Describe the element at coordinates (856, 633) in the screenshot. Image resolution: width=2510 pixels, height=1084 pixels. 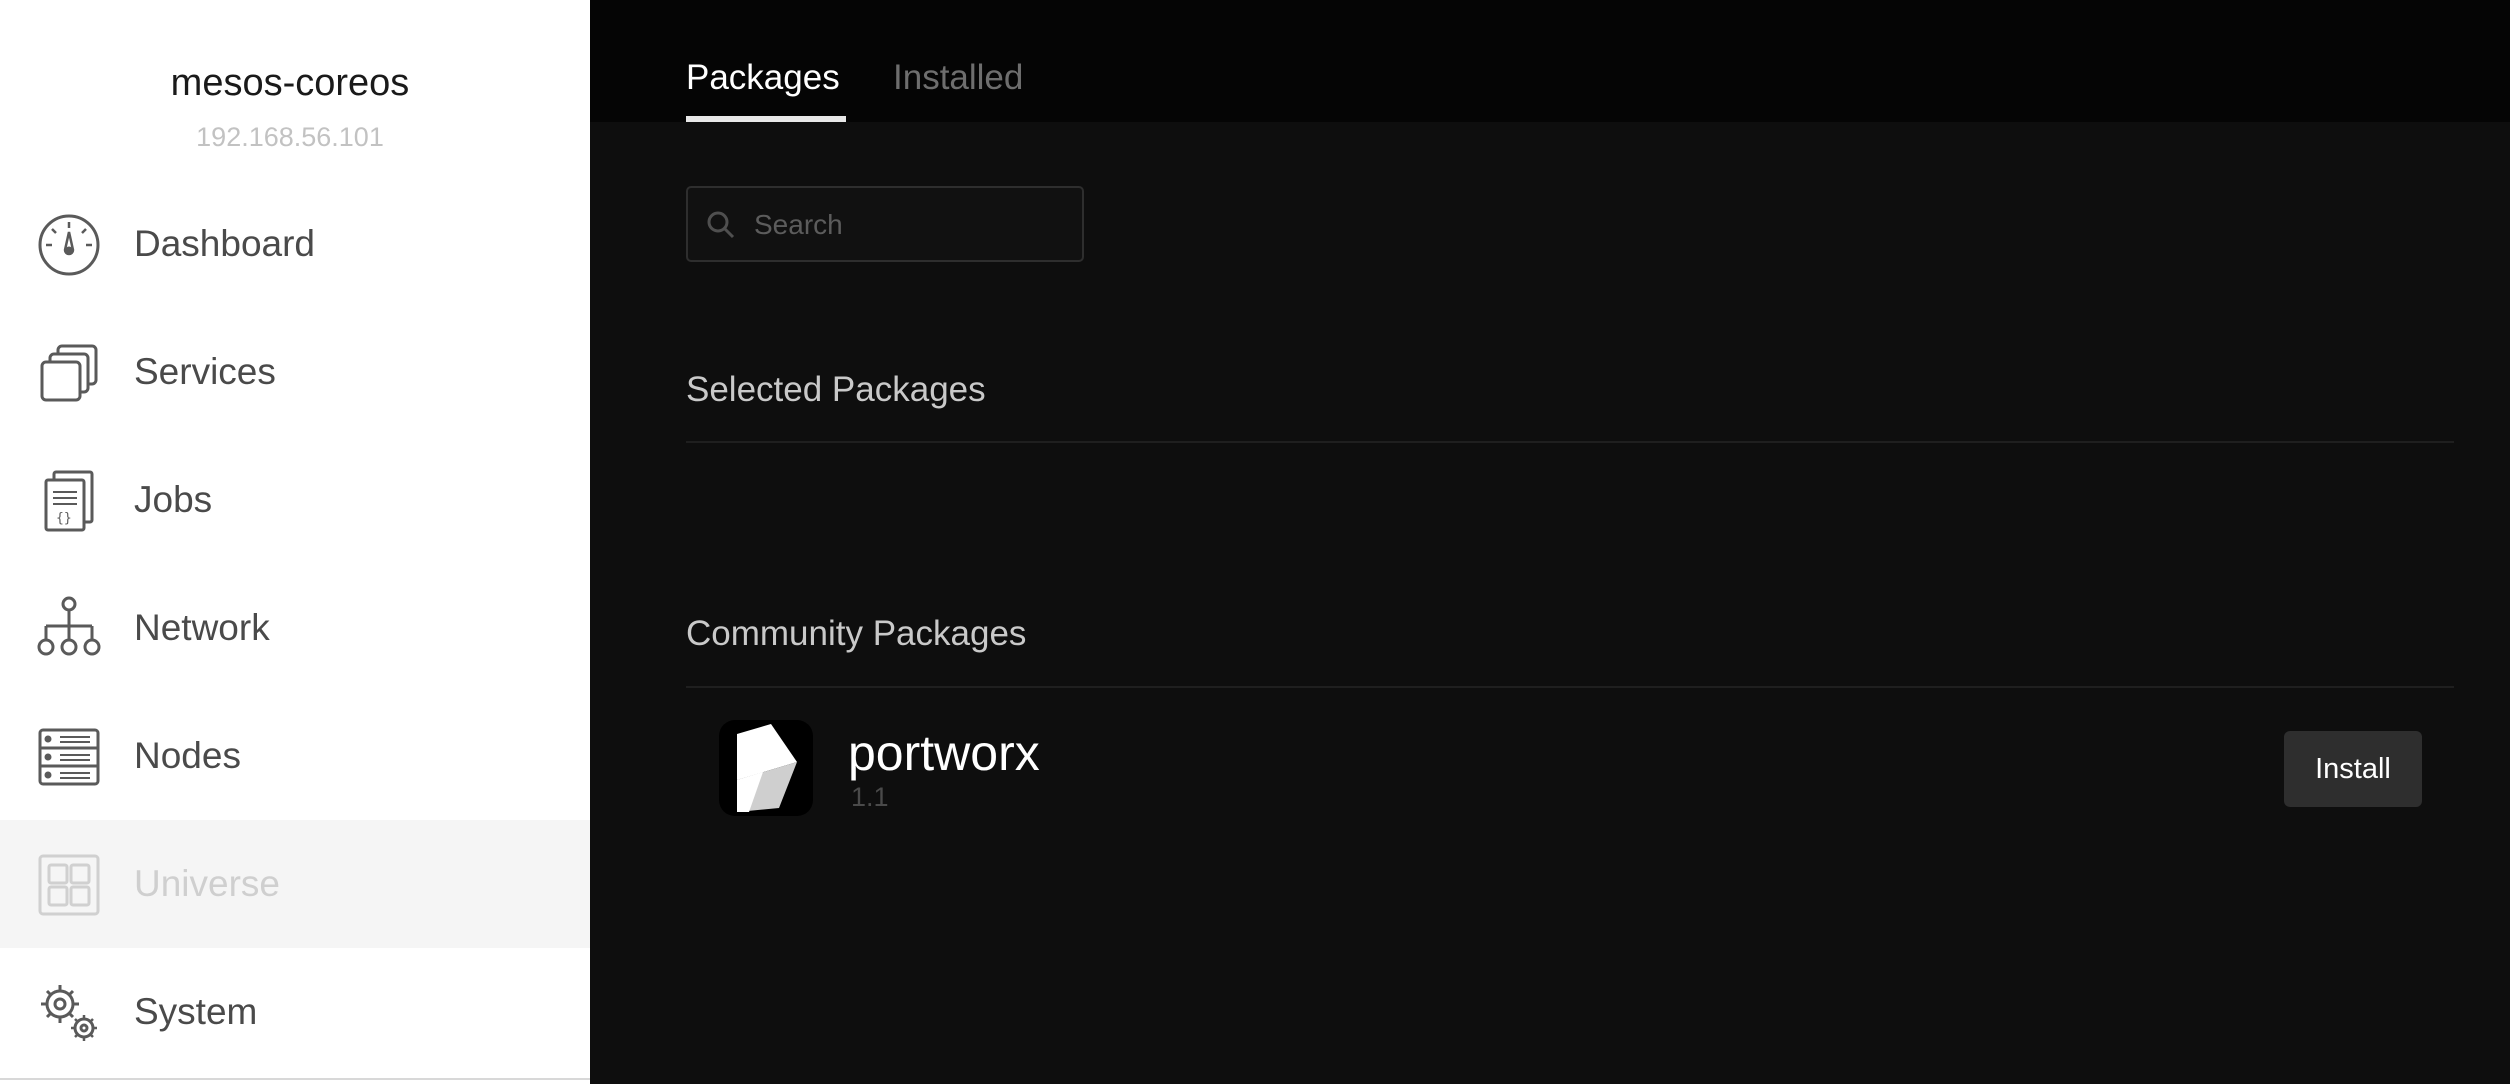
I see `community-packages-heading: Community Packages` at that location.